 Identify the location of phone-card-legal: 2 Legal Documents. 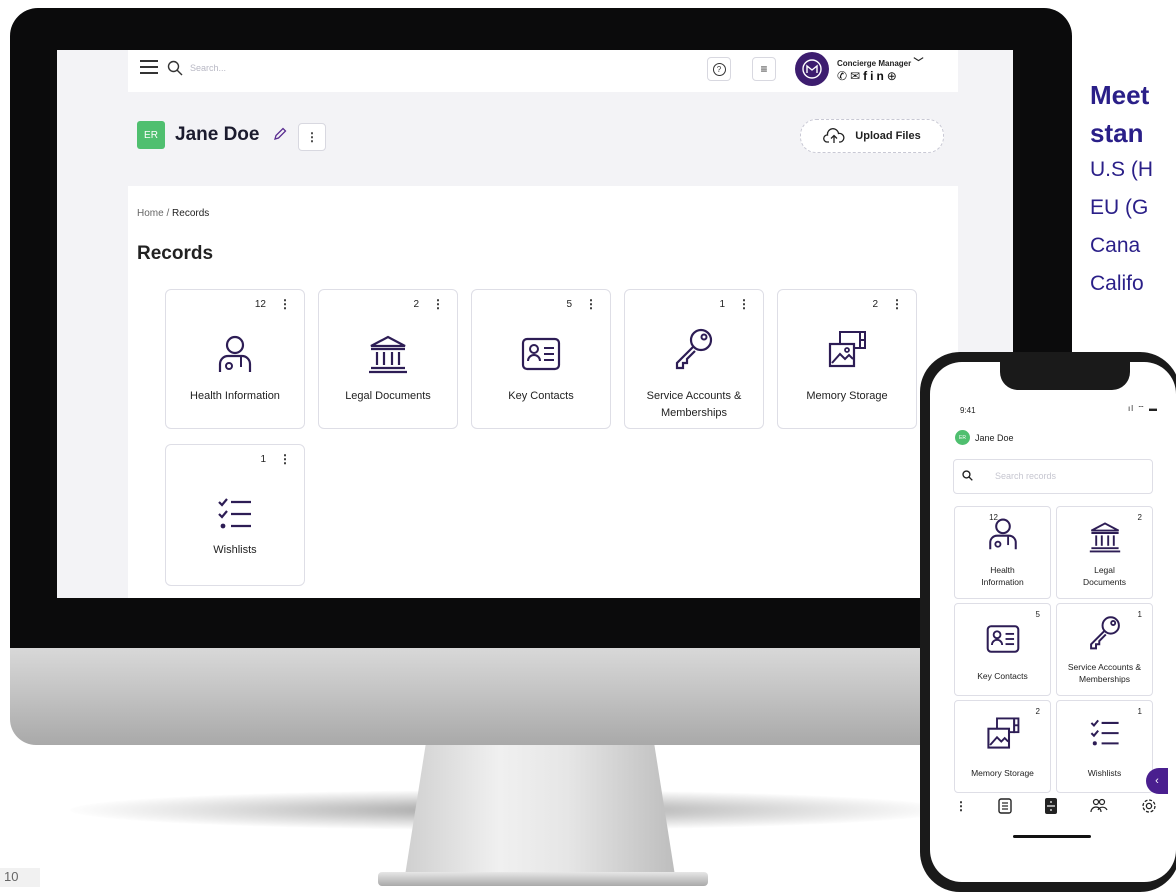
(1104, 552).